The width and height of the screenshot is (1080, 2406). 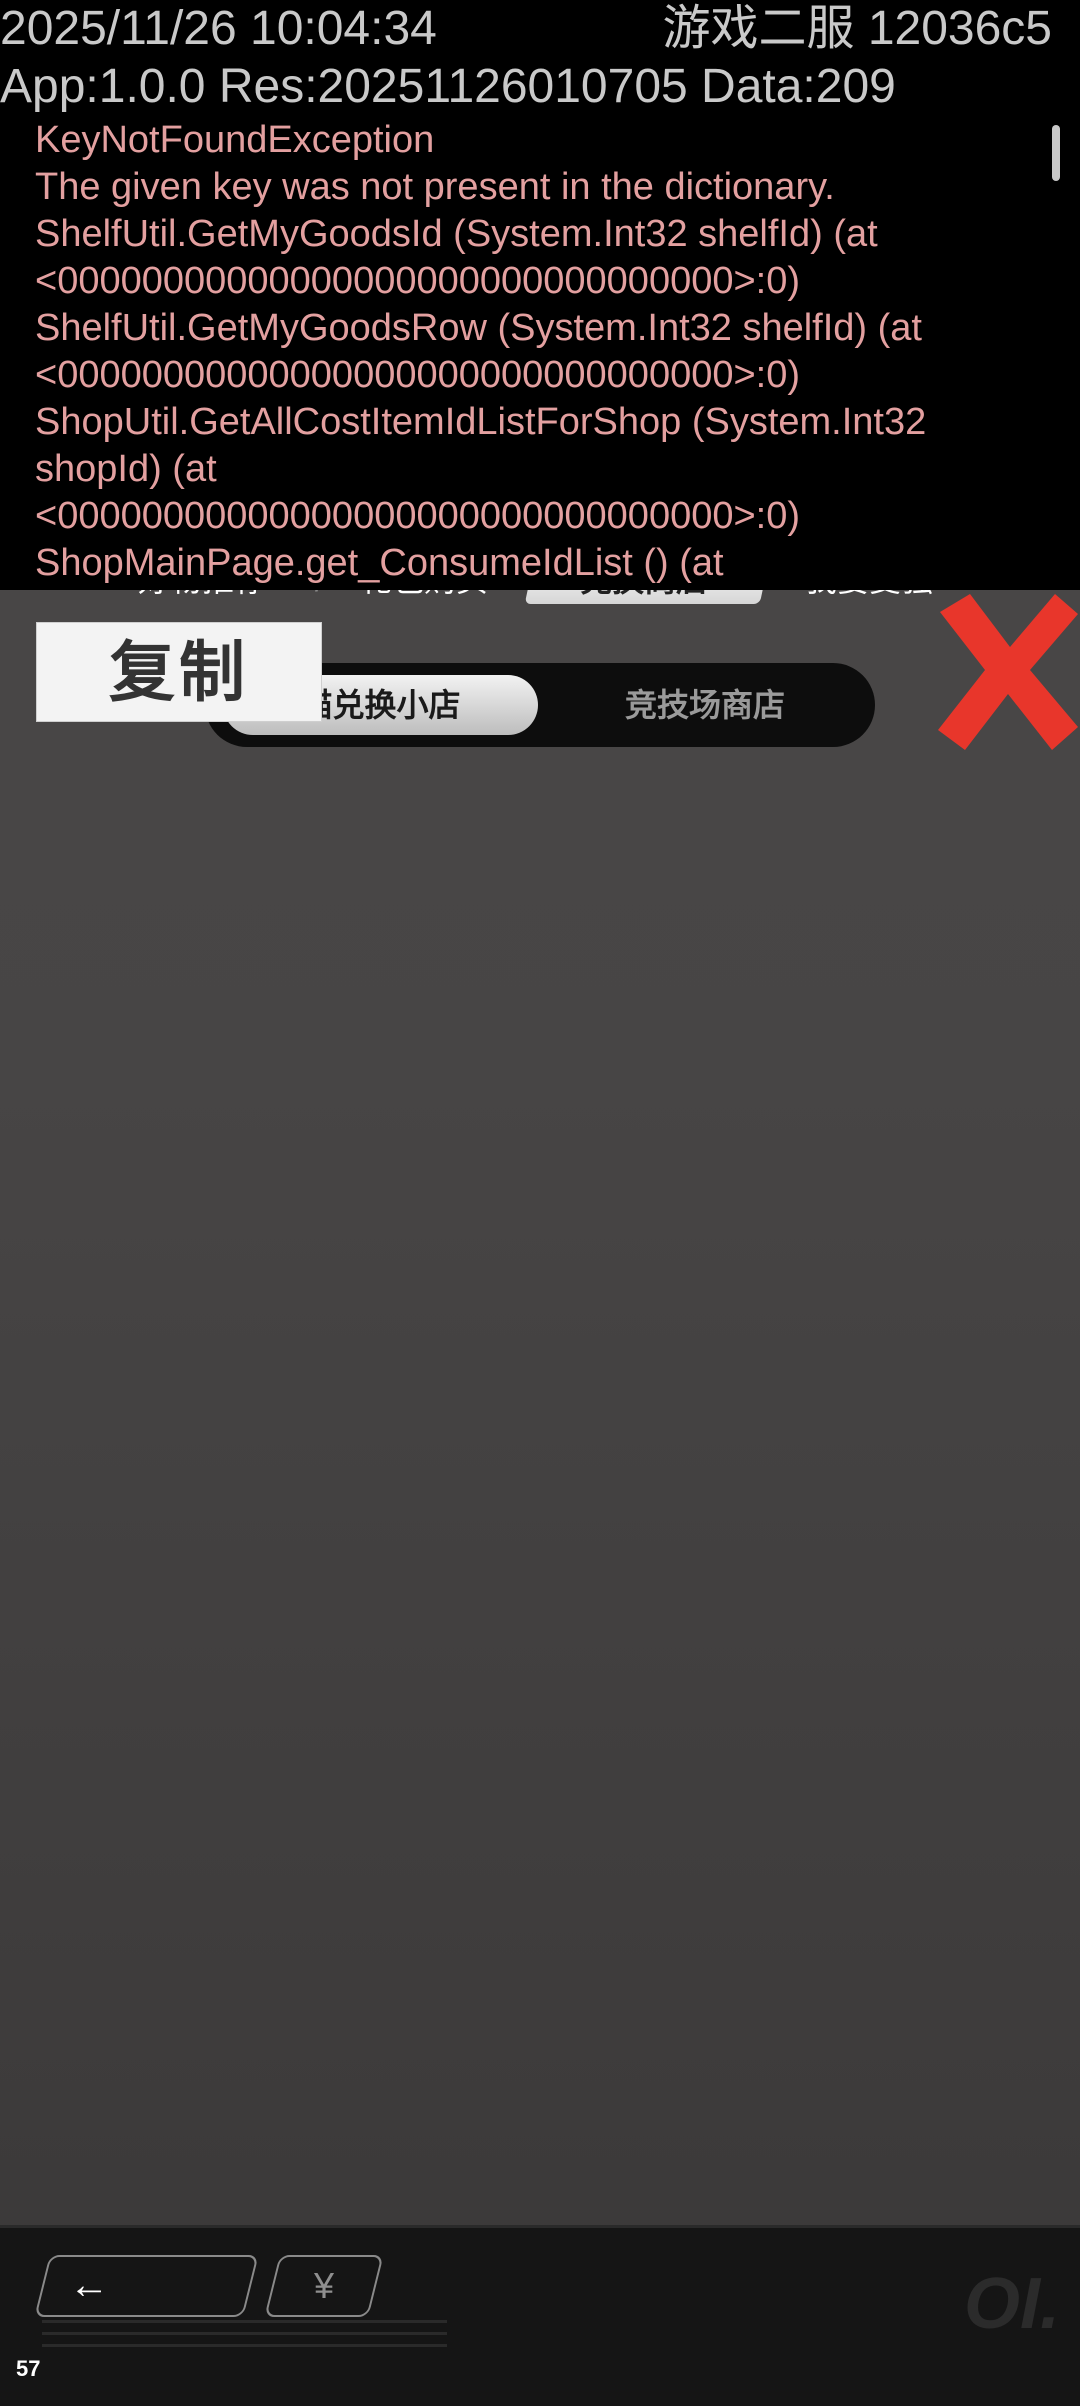 What do you see at coordinates (146, 2286) in the screenshot?
I see `back-button: ←` at bounding box center [146, 2286].